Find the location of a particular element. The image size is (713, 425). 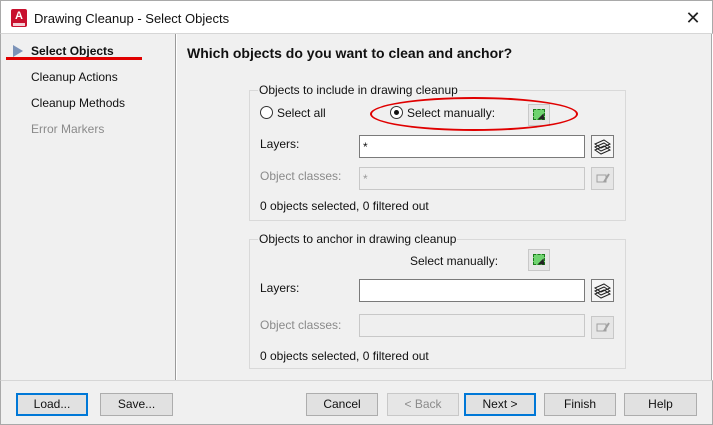

sidebar-item-cleanup-methods: Cleanup Methods is located at coordinates (78, 103).